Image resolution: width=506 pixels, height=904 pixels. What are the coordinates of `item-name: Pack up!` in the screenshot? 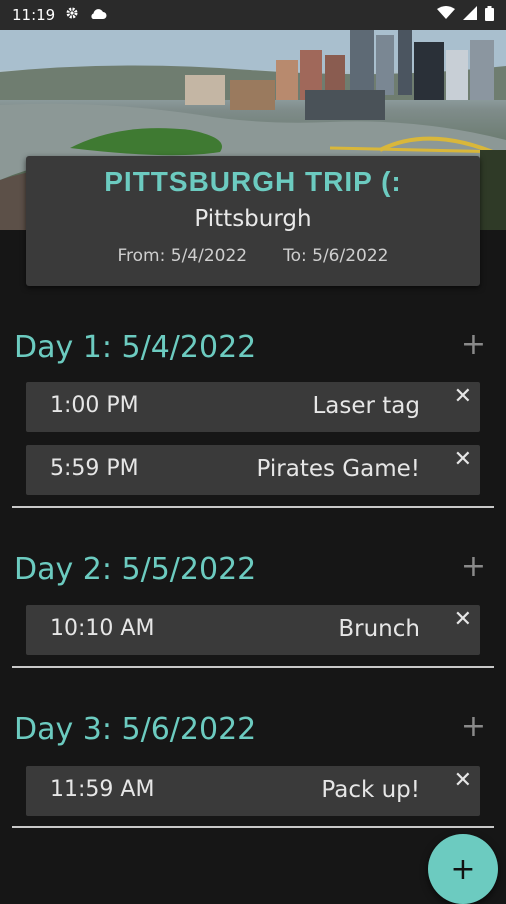 It's located at (370, 790).